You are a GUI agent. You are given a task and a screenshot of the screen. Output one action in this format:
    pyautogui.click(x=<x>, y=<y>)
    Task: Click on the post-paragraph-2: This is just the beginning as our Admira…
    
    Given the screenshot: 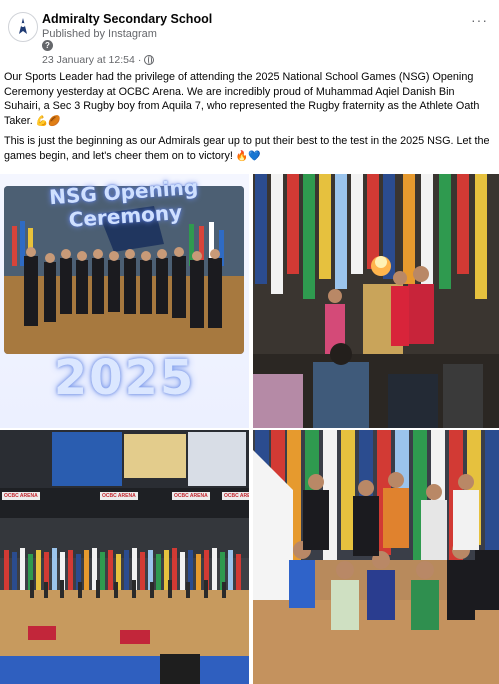 What is the action you would take?
    pyautogui.click(x=249, y=149)
    